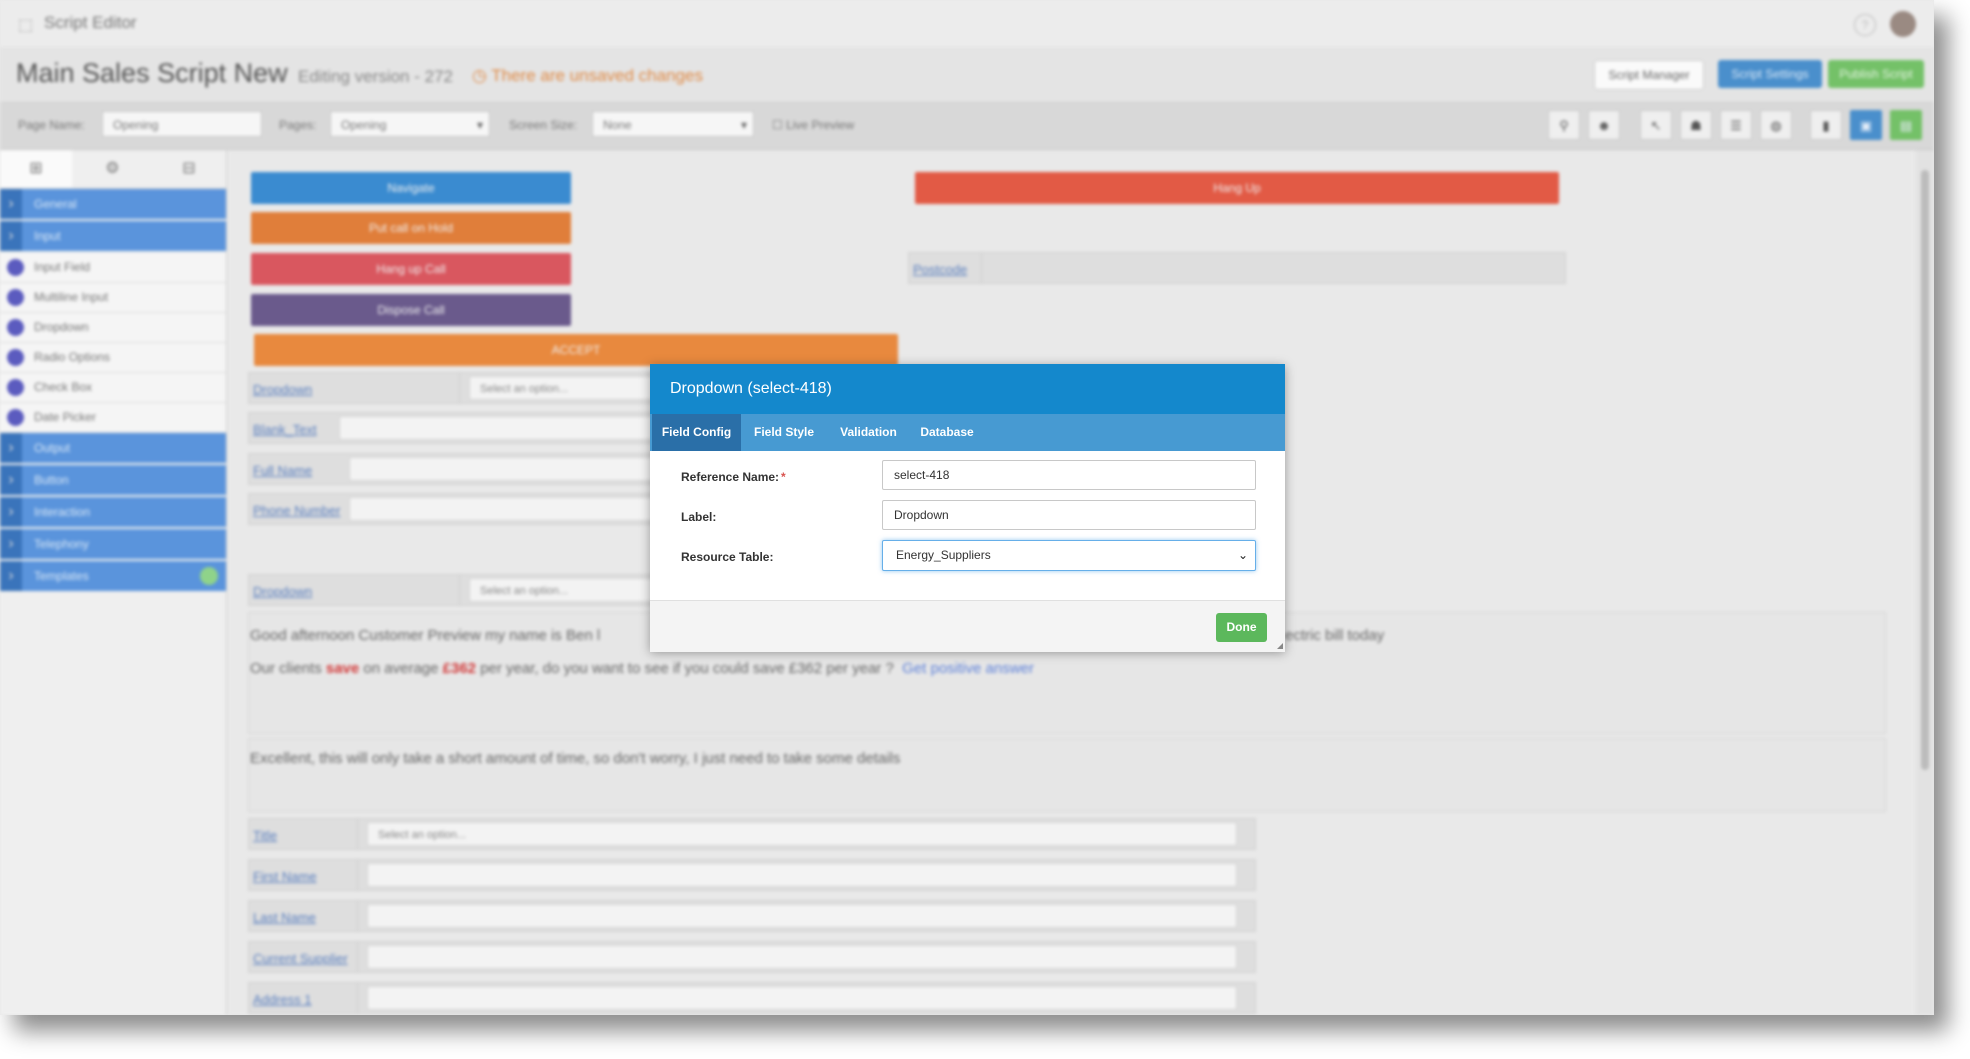 This screenshot has height=1059, width=1970. Describe the element at coordinates (813, 125) in the screenshot. I see `live-preview-checkbox: ☐ Live Preview` at that location.